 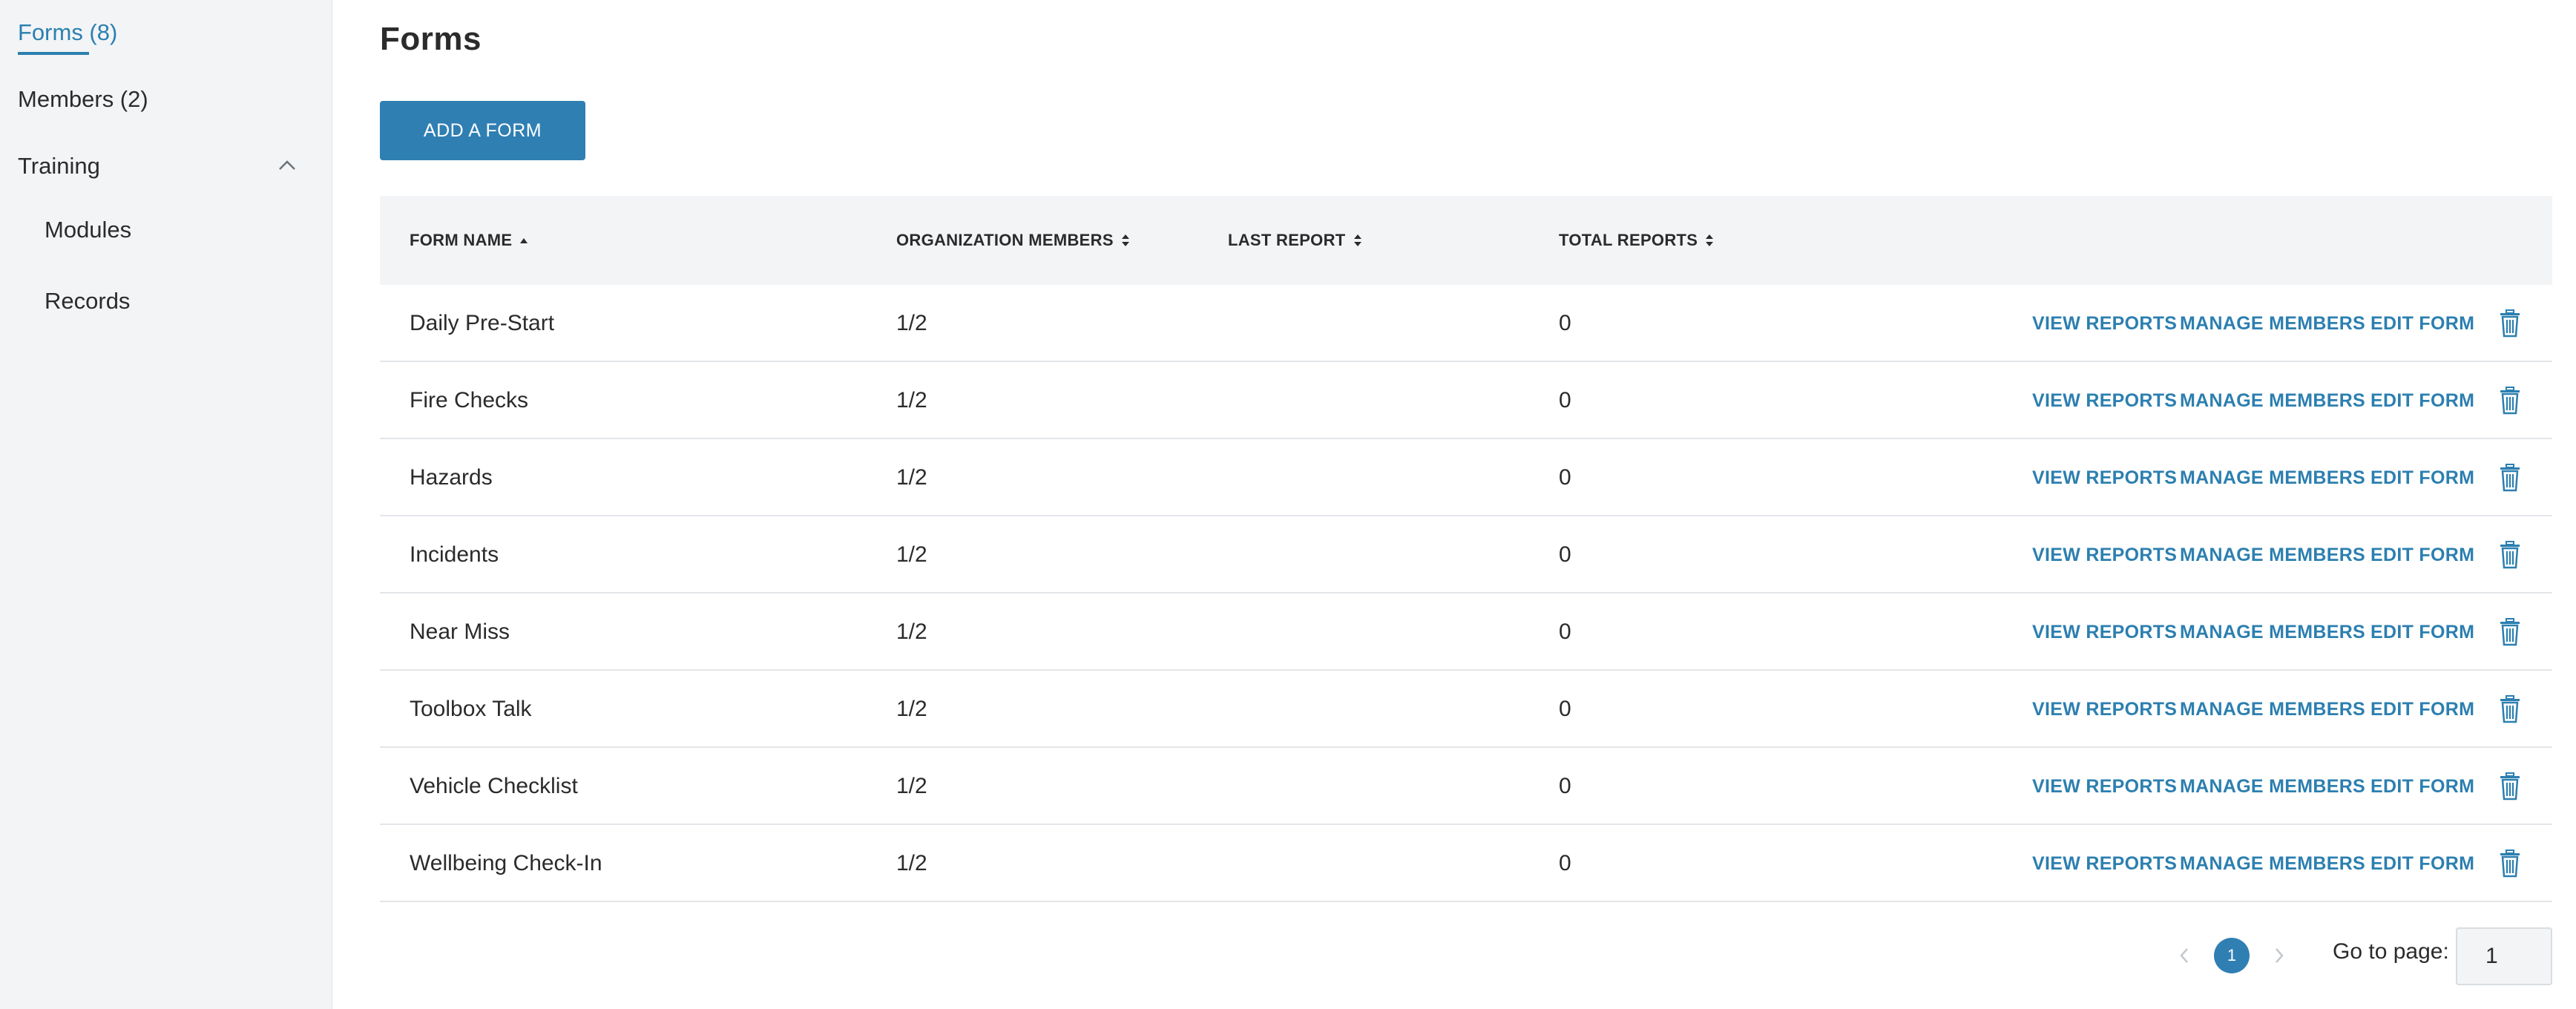 What do you see at coordinates (67, 32) in the screenshot?
I see `sidebar-item-forms: Forms (8)` at bounding box center [67, 32].